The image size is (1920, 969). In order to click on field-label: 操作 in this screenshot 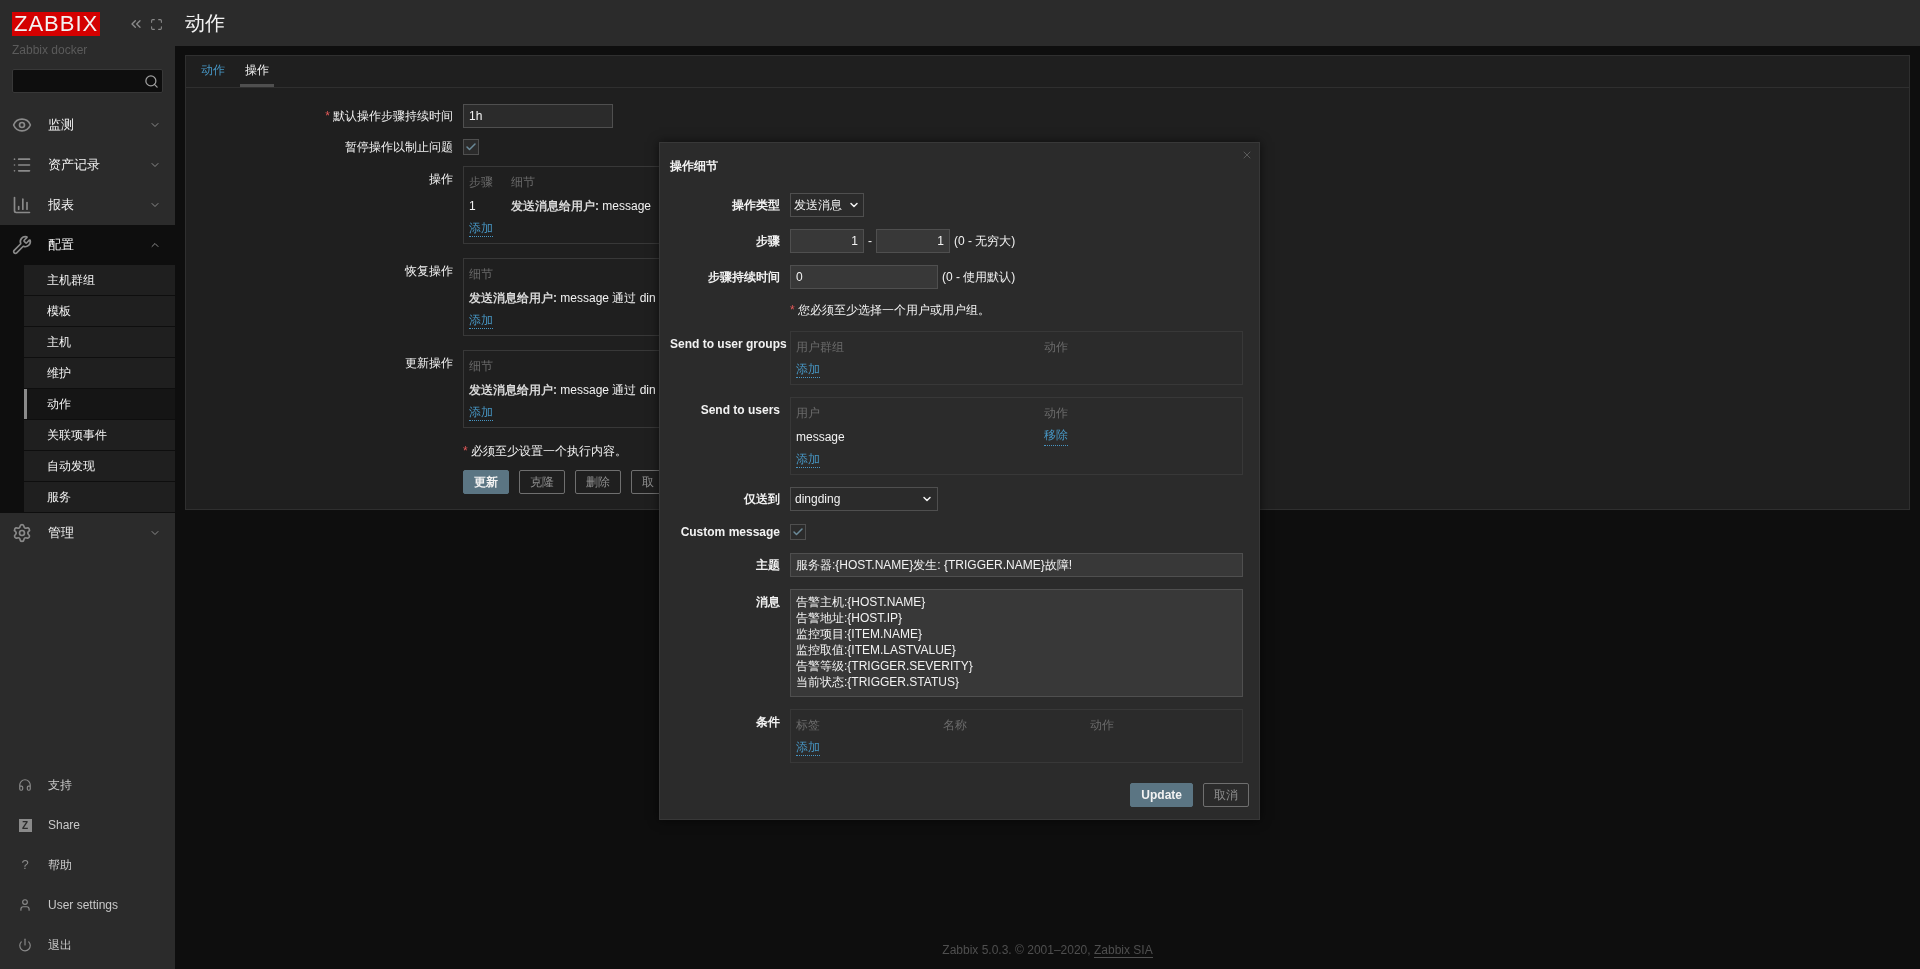, I will do `click(441, 179)`.